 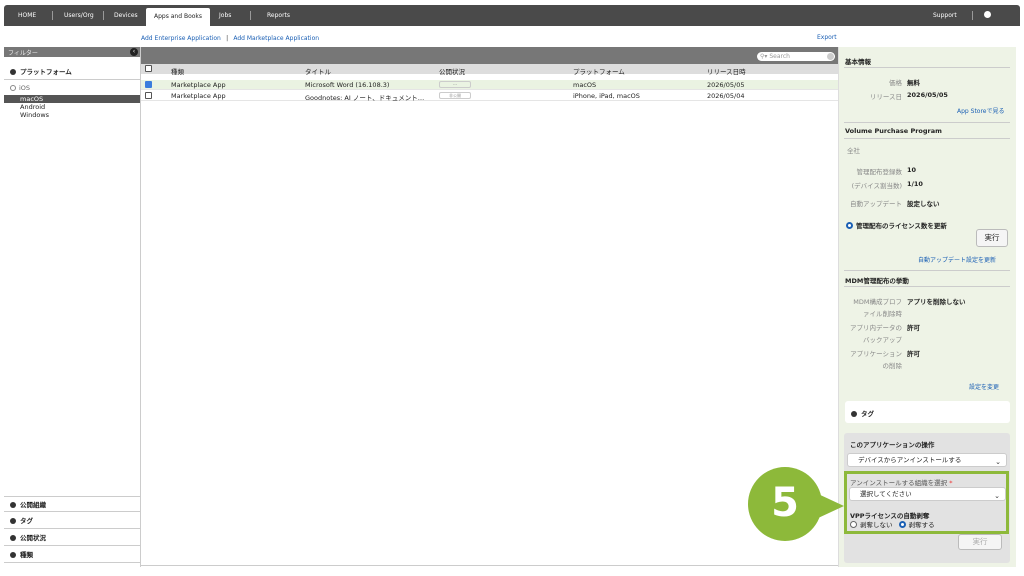 I want to click on nav-apps-and-books: Apps and Books, so click(x=178, y=17).